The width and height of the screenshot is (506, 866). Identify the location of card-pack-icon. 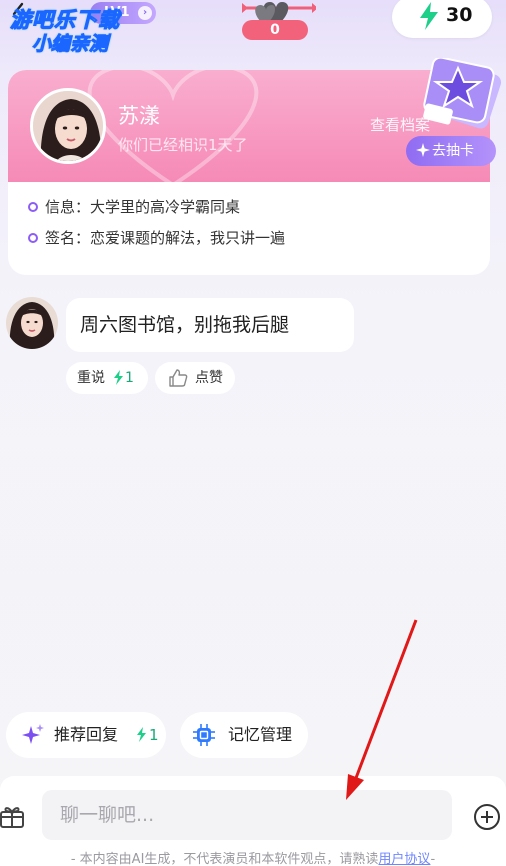
(460, 98).